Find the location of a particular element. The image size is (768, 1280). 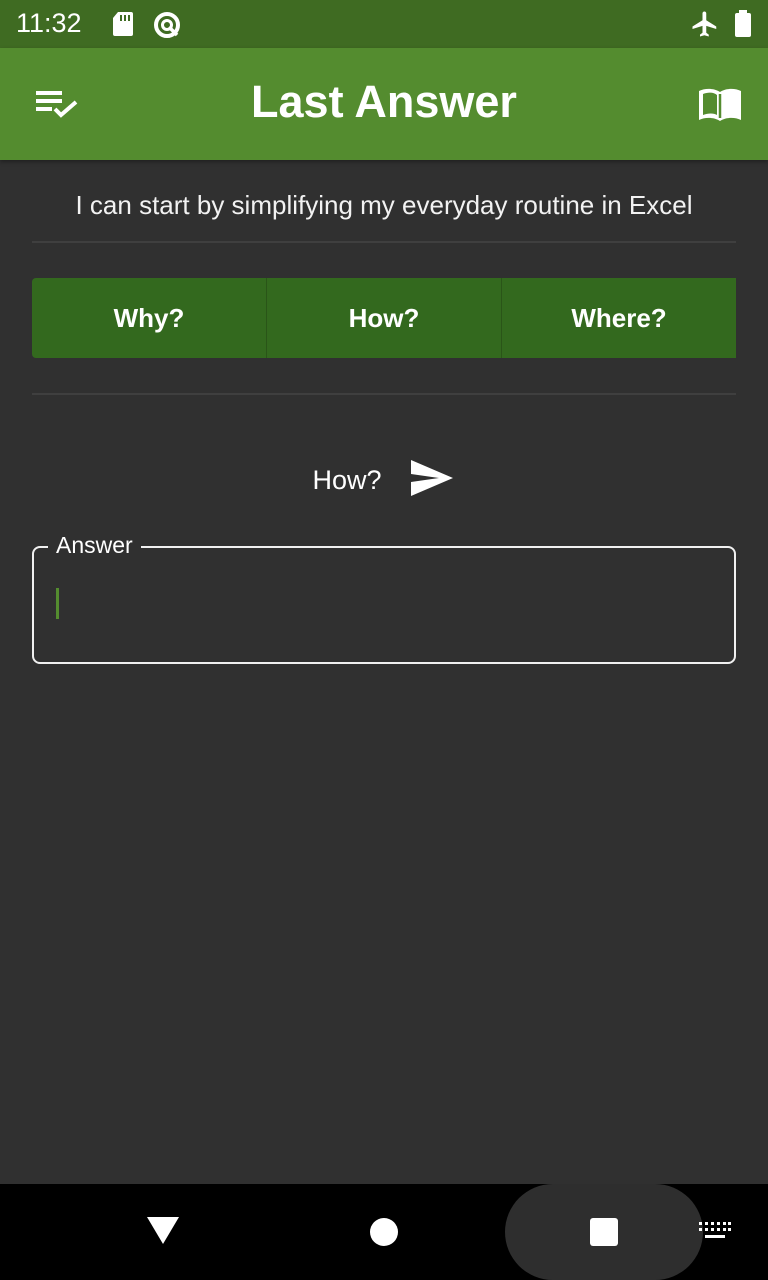

sd-card-icon is located at coordinates (123, 26).